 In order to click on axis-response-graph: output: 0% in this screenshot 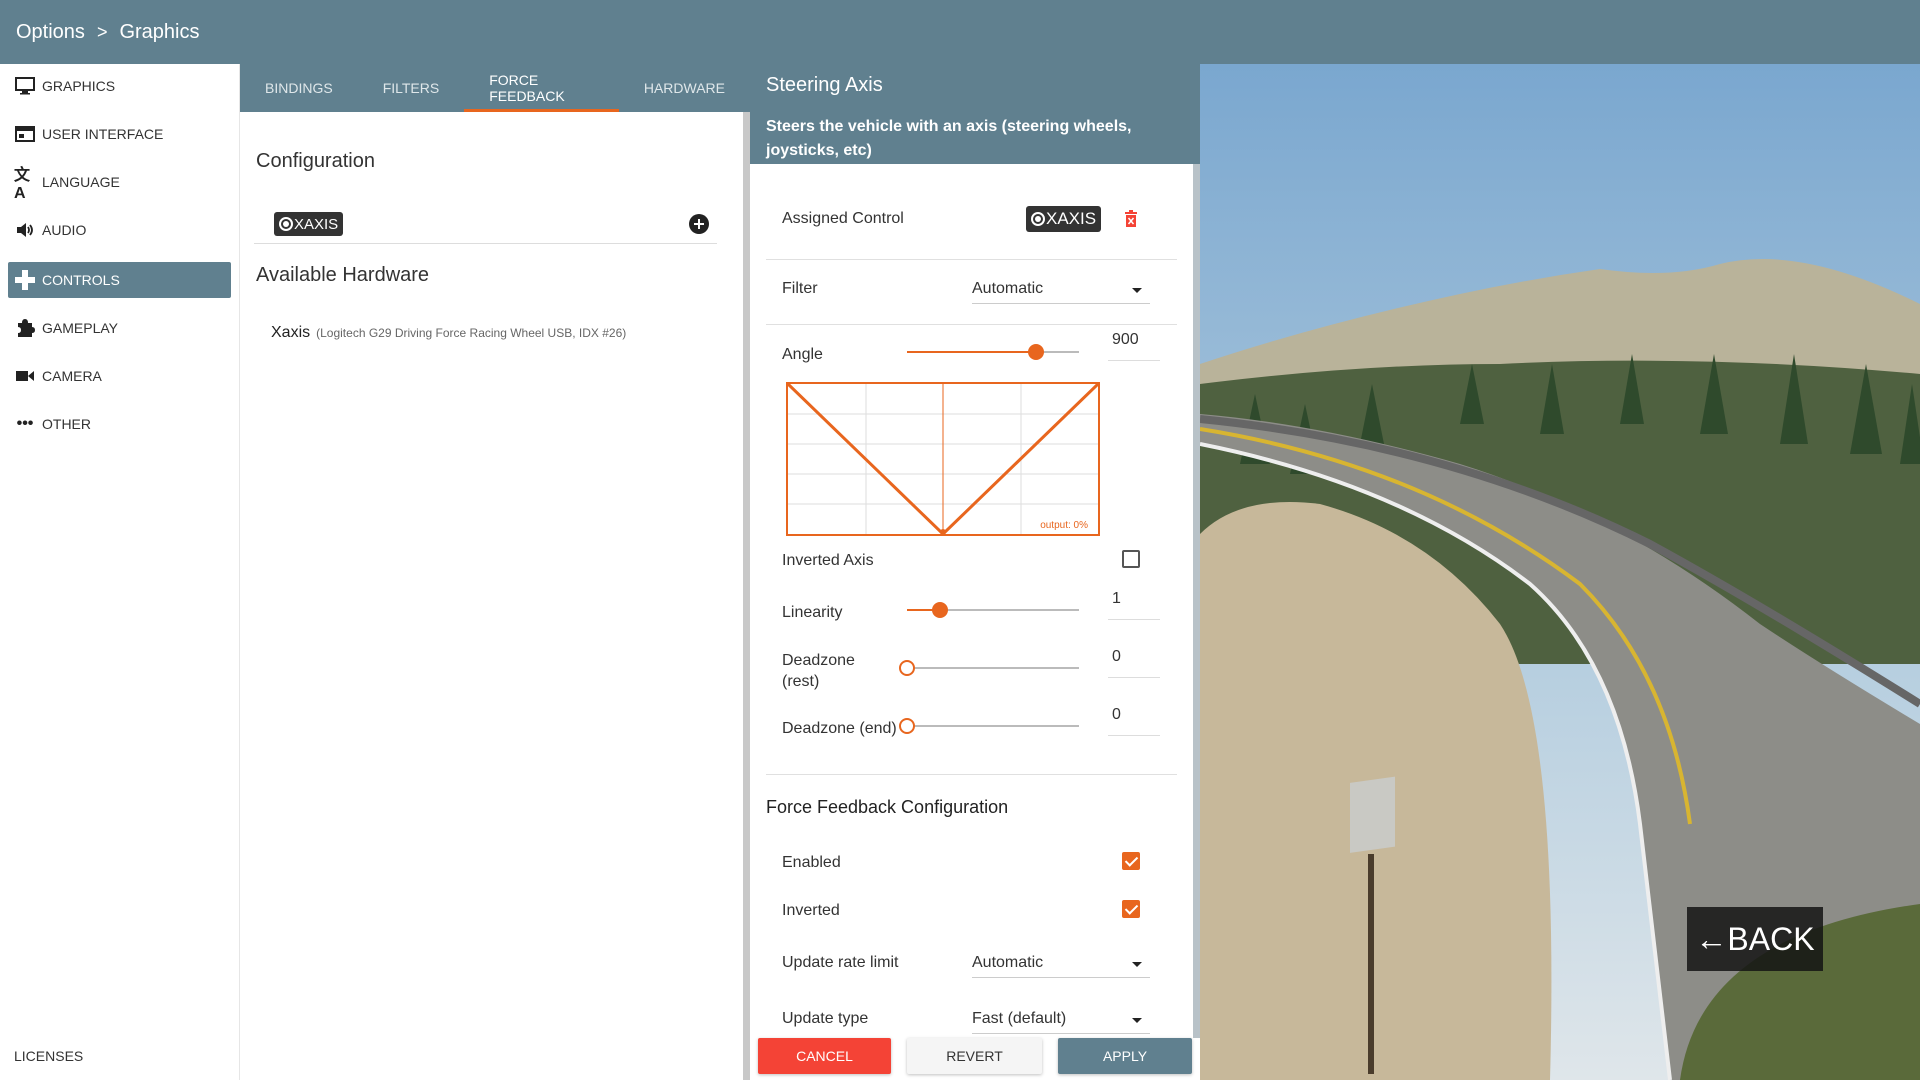, I will do `click(943, 459)`.